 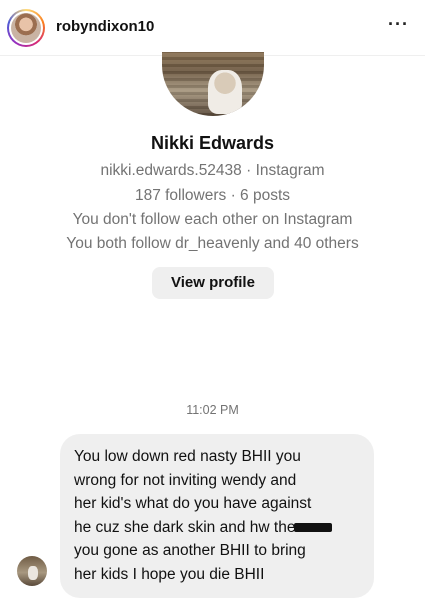 What do you see at coordinates (185, 527) in the screenshot?
I see `message-line-text: he cuz she dark skin and hw the` at bounding box center [185, 527].